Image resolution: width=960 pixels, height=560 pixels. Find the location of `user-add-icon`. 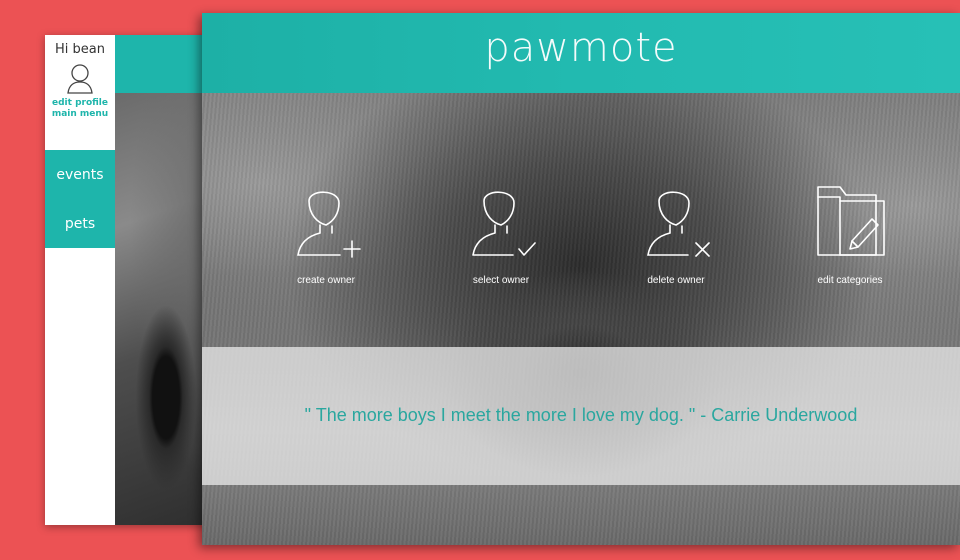

user-add-icon is located at coordinates (329, 224).